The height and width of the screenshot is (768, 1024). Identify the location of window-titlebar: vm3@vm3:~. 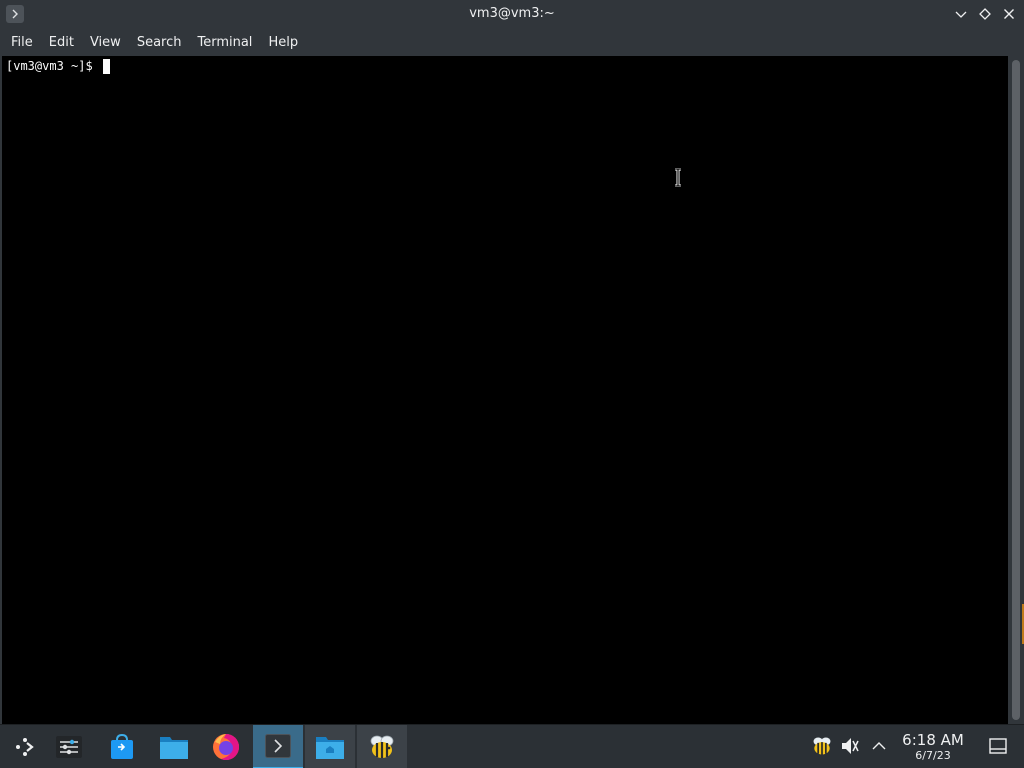
(512, 14).